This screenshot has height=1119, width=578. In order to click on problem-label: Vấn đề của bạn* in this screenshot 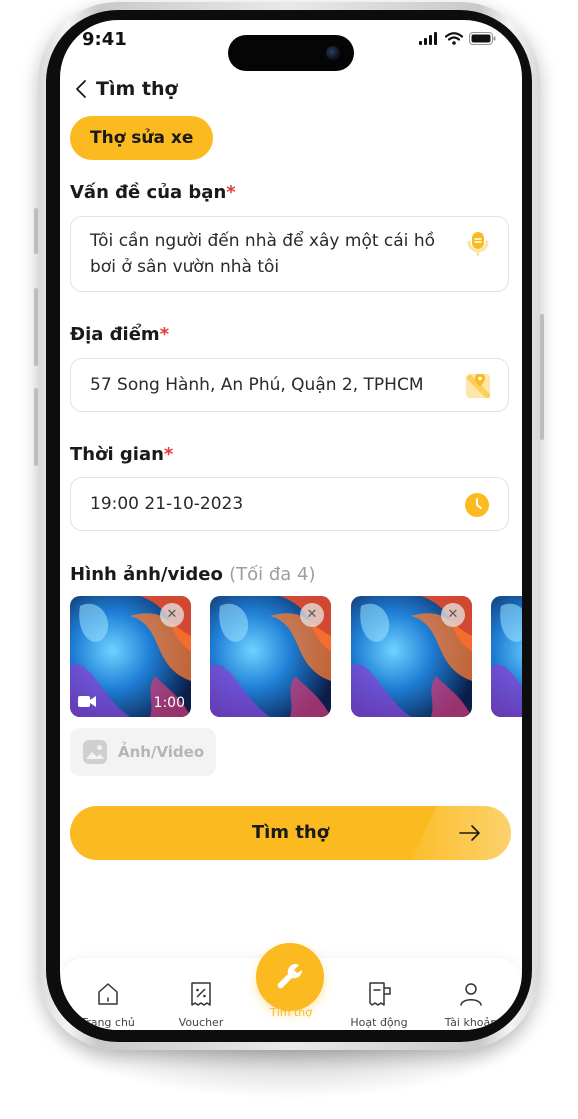, I will do `click(153, 192)`.